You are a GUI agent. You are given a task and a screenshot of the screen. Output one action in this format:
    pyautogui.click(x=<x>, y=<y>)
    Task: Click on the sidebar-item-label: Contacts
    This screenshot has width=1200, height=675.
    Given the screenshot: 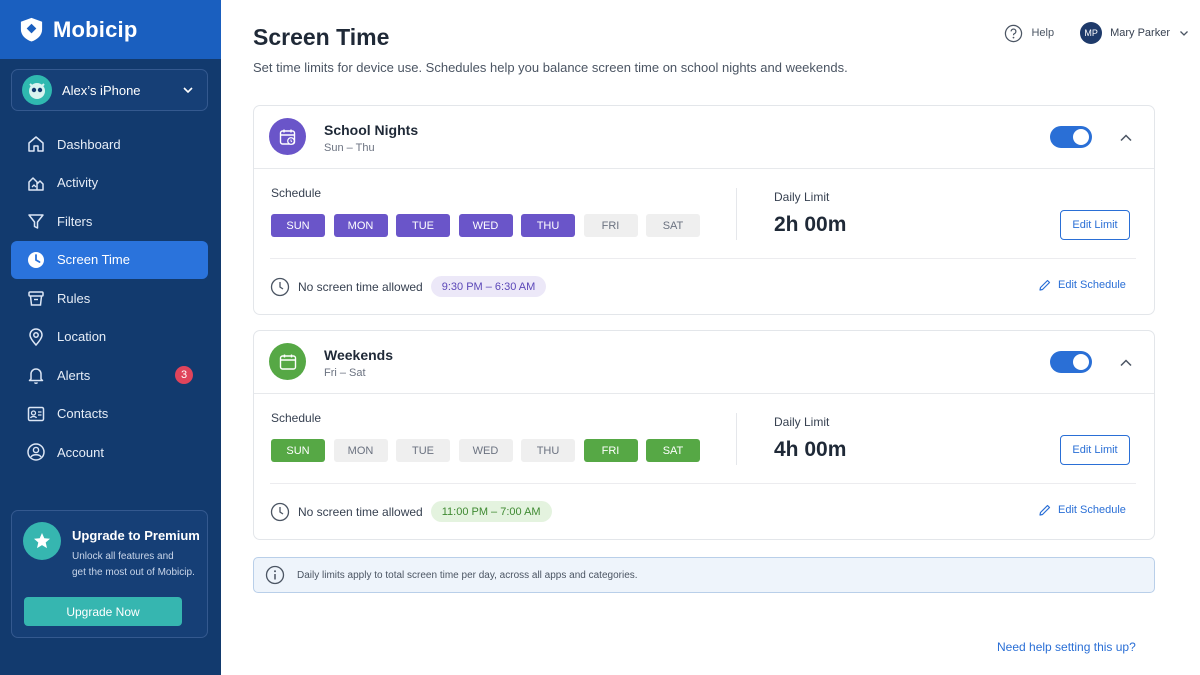 What is the action you would take?
    pyautogui.click(x=83, y=413)
    